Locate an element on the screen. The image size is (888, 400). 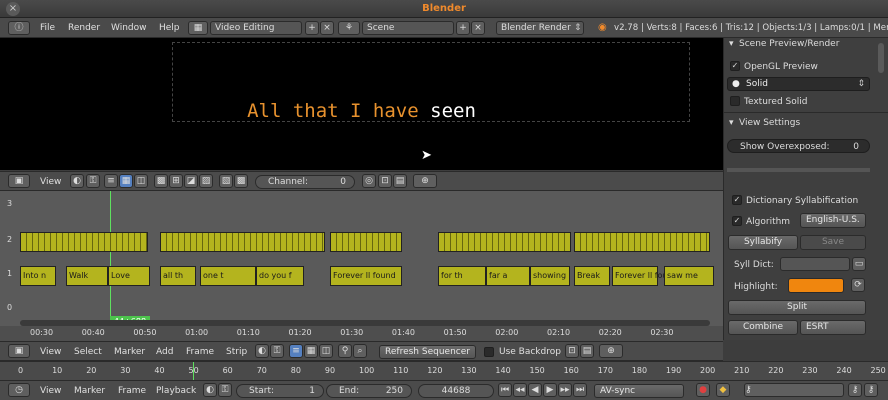
end-frame-field: End: 250 is located at coordinates (369, 391).